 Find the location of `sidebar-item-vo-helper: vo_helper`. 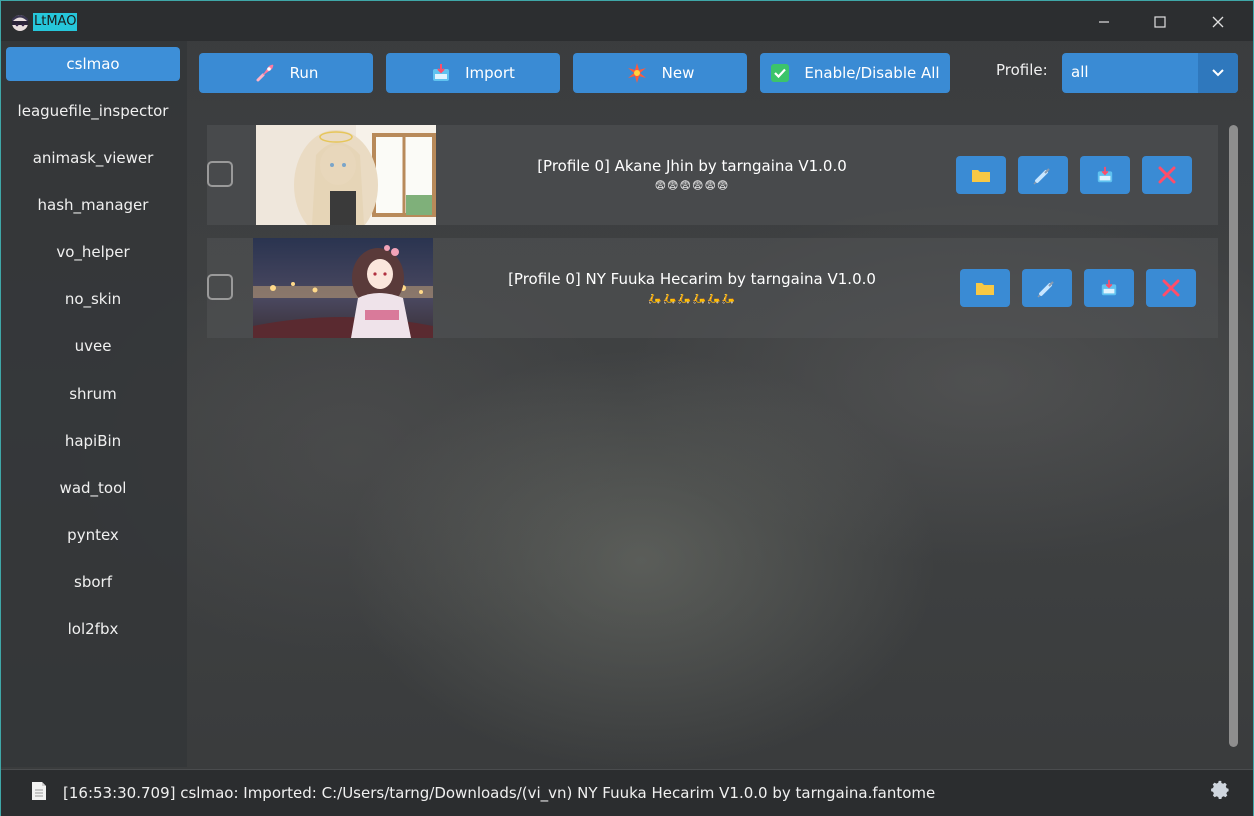

sidebar-item-vo-helper: vo_helper is located at coordinates (93, 252).